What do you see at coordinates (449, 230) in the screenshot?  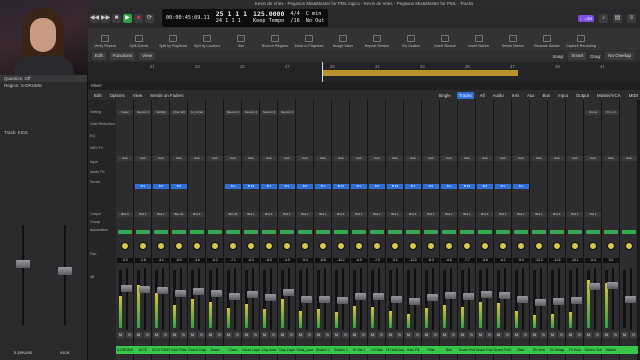 I see `channel-strip: Gain B 2 Bus 1 -6.6 M S Bell` at bounding box center [449, 230].